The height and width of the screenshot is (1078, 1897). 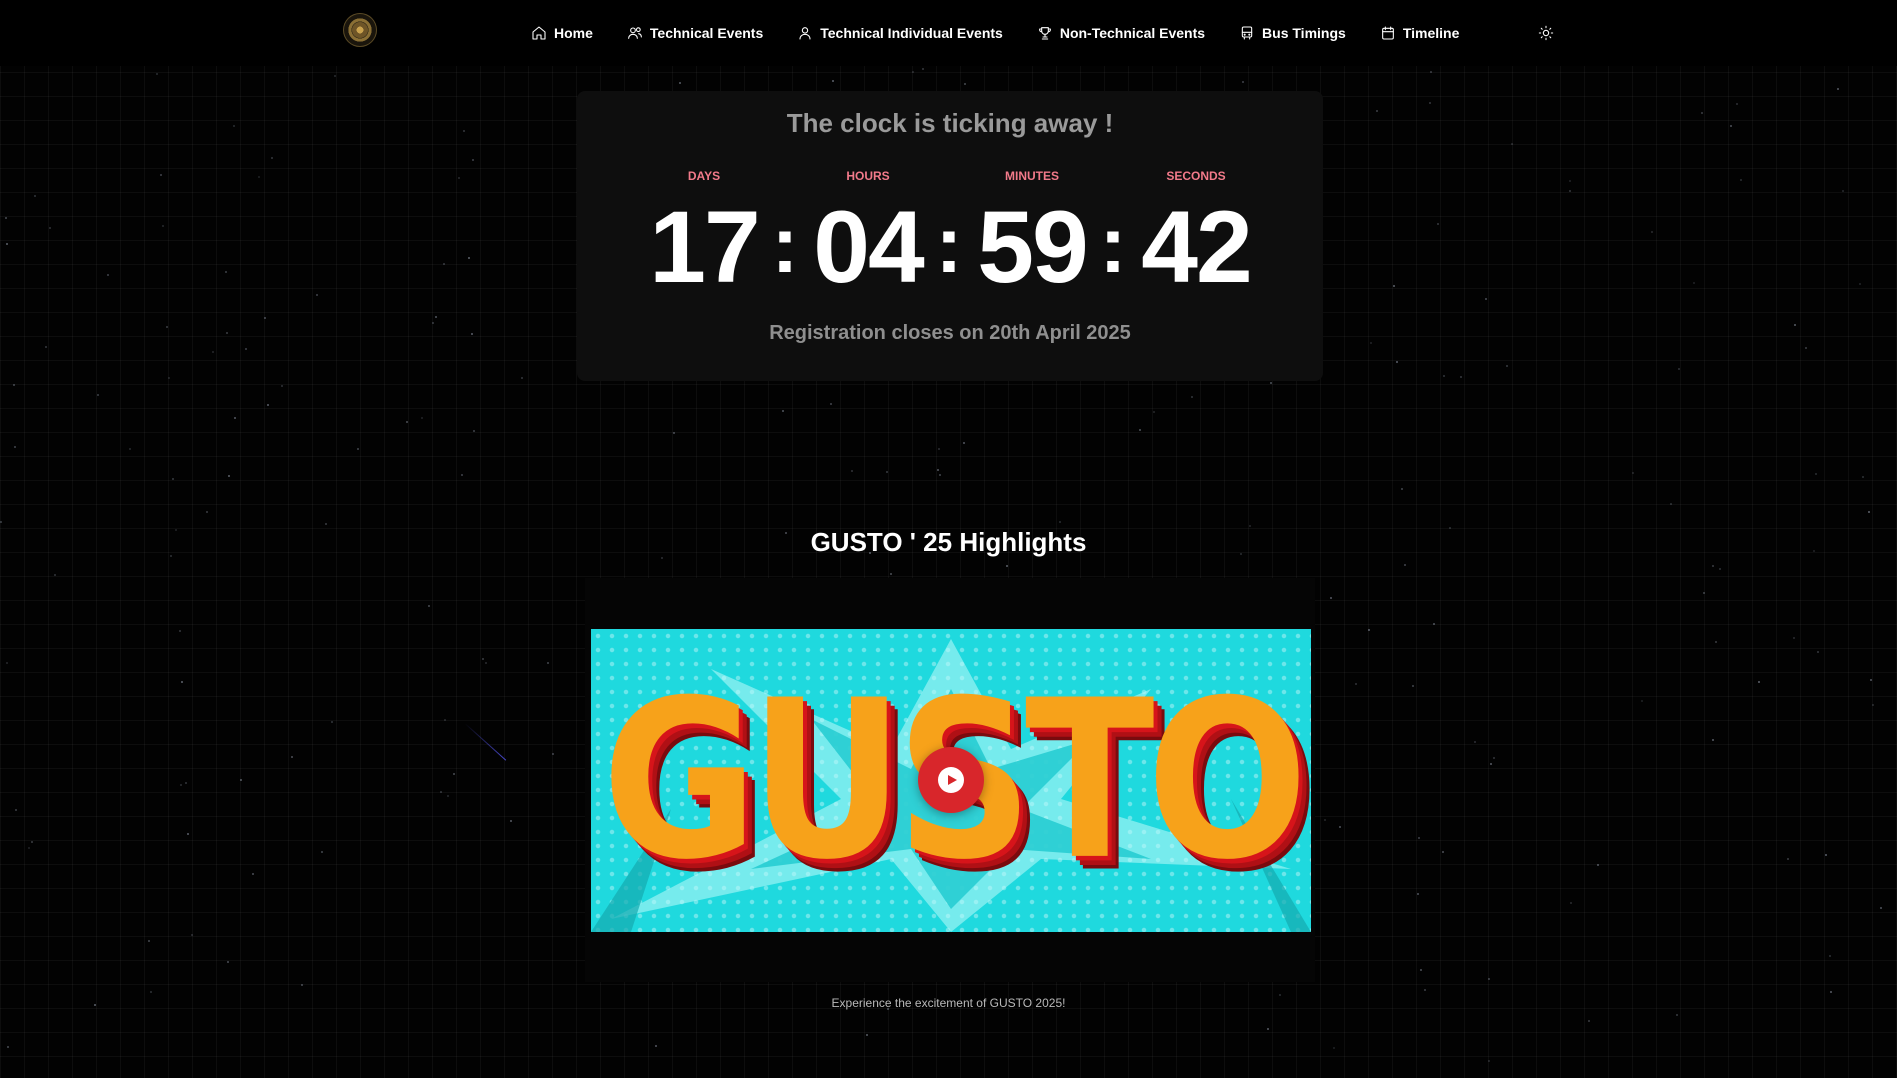 I want to click on minutes-label: MINUTES, so click(x=1032, y=176).